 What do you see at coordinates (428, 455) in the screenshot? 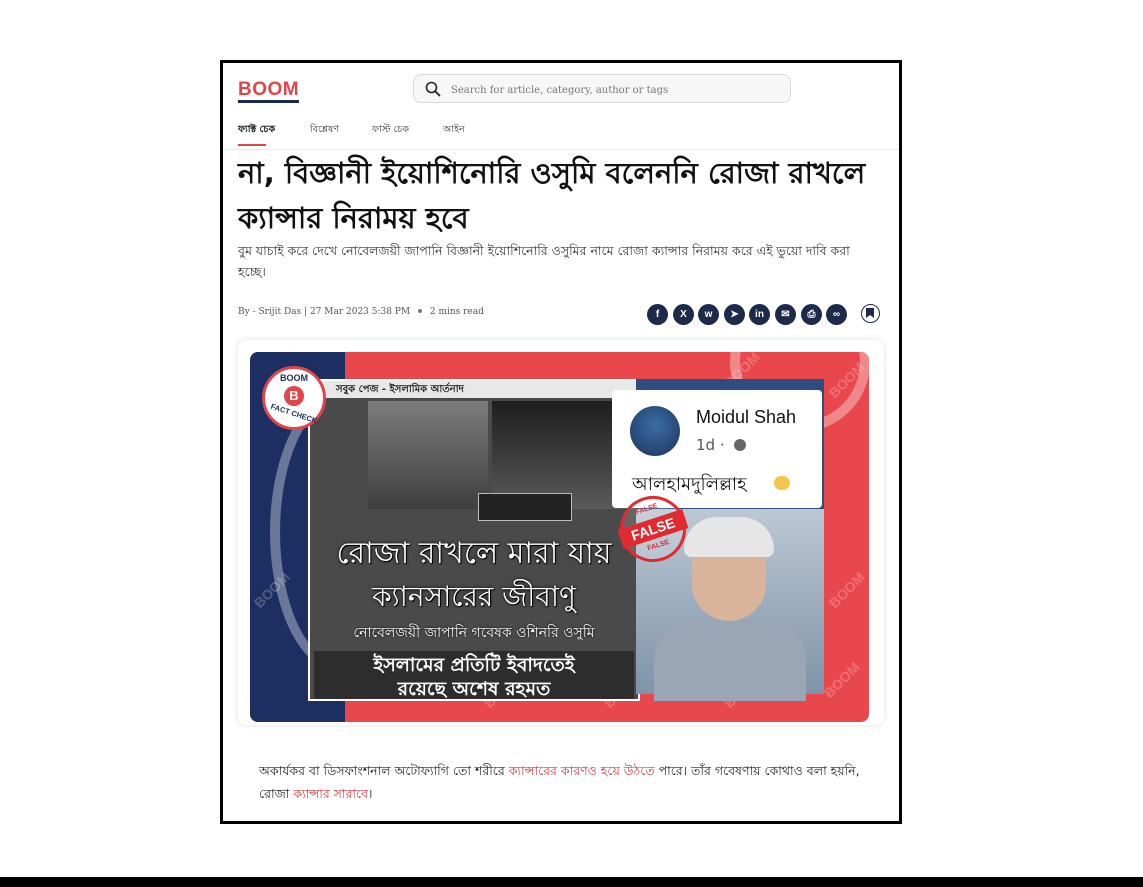
I see `scientist-photo` at bounding box center [428, 455].